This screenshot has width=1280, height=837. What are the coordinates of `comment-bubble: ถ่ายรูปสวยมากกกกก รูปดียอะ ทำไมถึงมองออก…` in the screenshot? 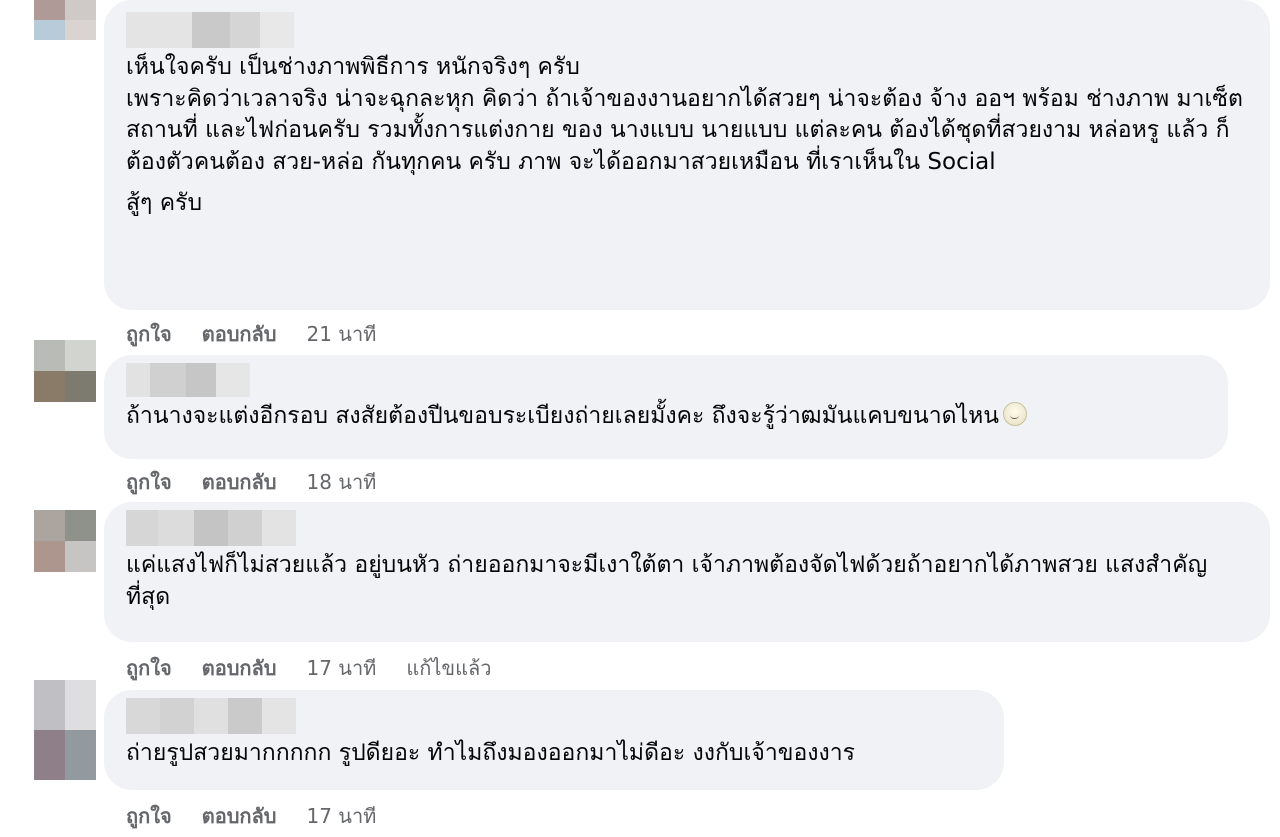 It's located at (554, 740).